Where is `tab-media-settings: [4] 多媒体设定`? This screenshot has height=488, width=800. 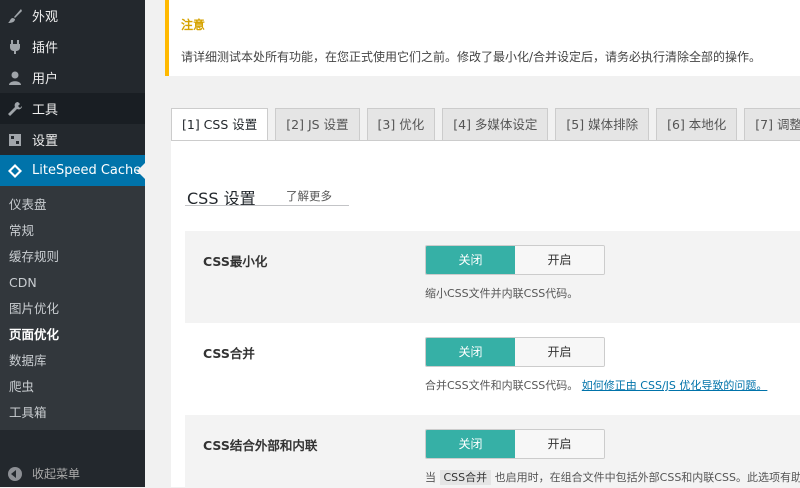 tab-media-settings: [4] 多媒体设定 is located at coordinates (495, 124).